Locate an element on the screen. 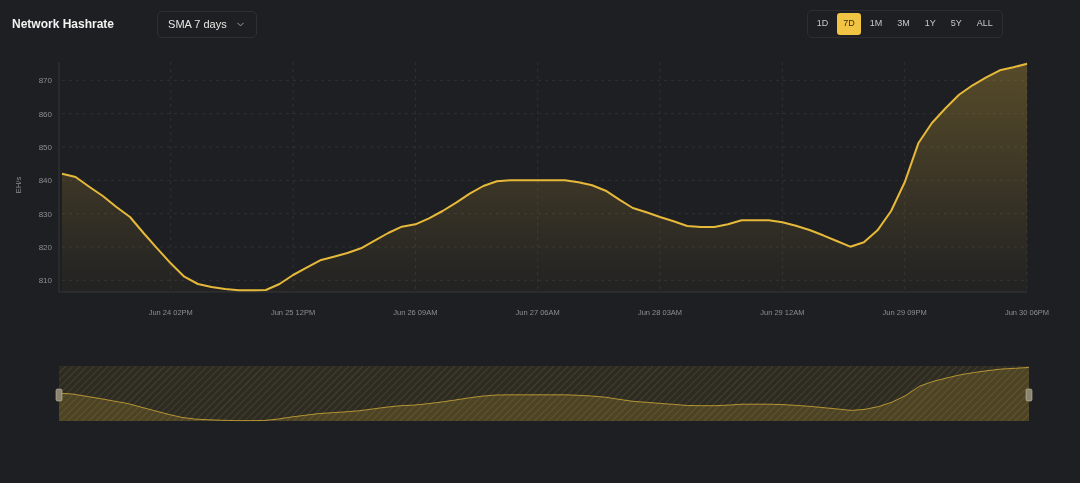 This screenshot has width=1080, height=483. range-tab: 5Y is located at coordinates (956, 24).